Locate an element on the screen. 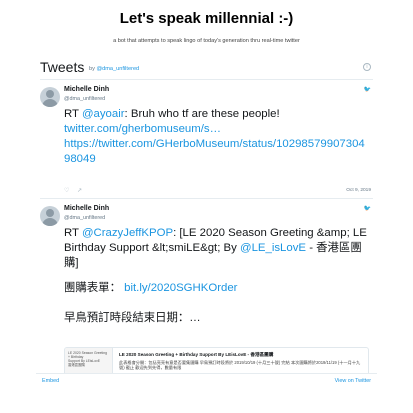 This screenshot has width=413, height=413. timeline-title: Tweets is located at coordinates (62, 67).